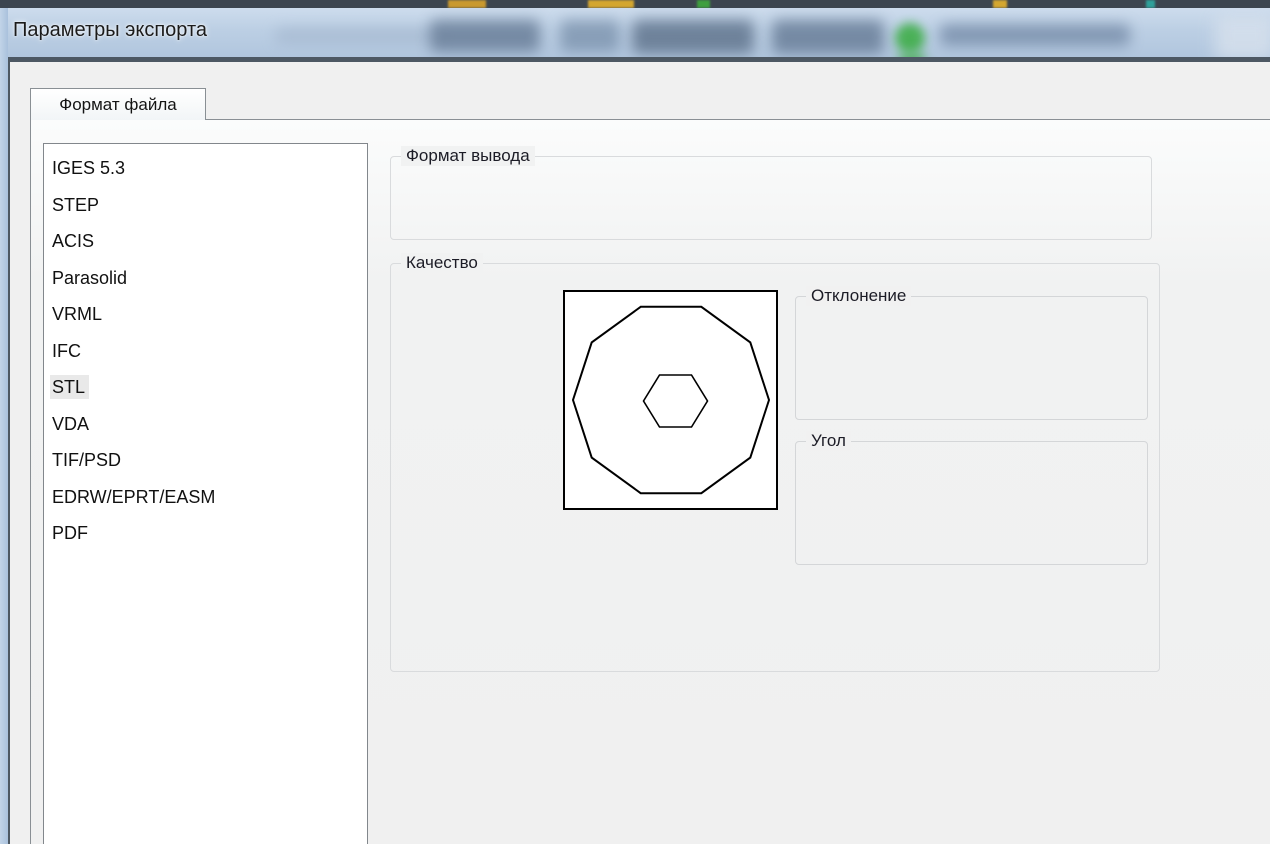 This screenshot has width=1270, height=844. I want to click on window-border-left, so click(4, 426).